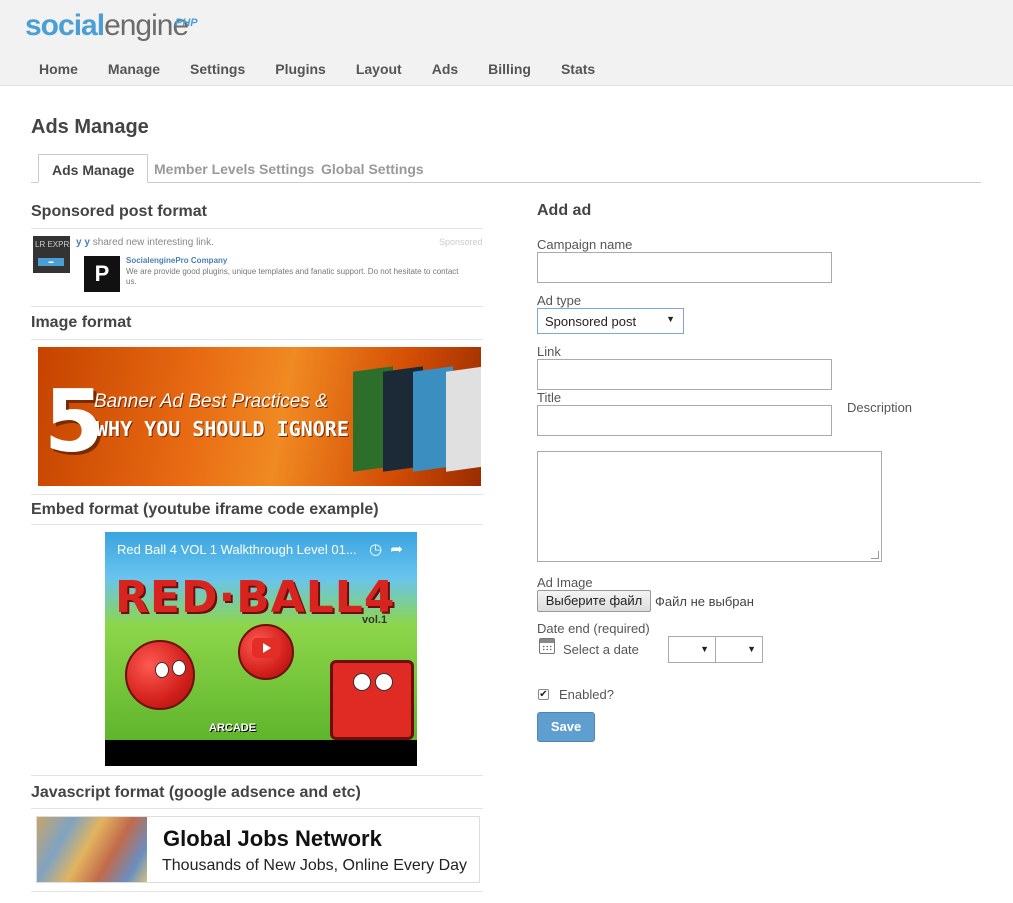 The height and width of the screenshot is (903, 1013). Describe the element at coordinates (233, 728) in the screenshot. I see `arcade-logo: ARCADE` at that location.